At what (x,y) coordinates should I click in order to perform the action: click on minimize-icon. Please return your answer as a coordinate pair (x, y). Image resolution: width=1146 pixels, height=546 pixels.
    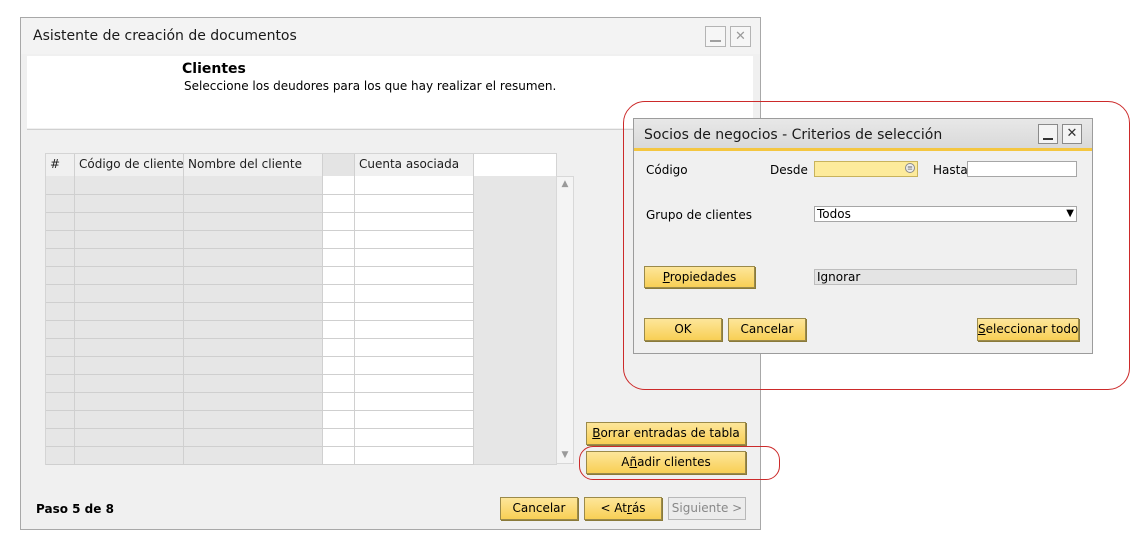
    Looking at the image, I should click on (715, 36).